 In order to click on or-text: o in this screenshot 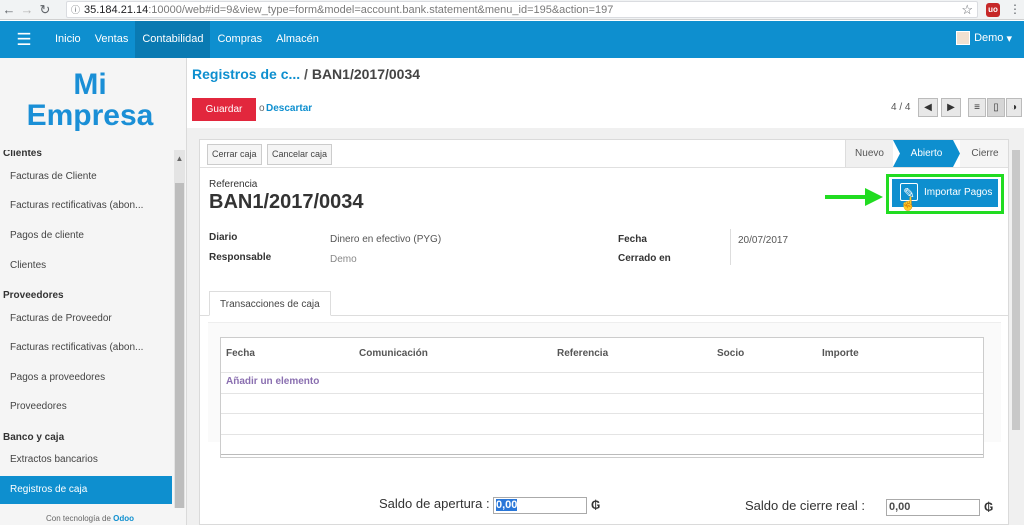, I will do `click(262, 108)`.